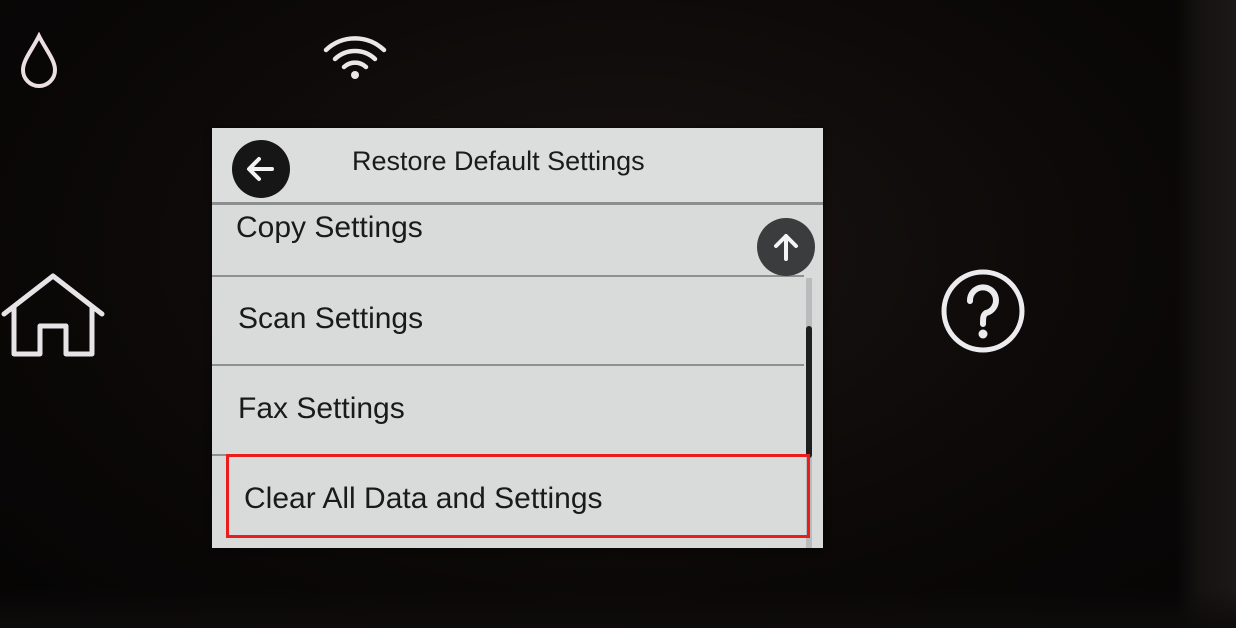 The width and height of the screenshot is (1236, 628). What do you see at coordinates (1206, 314) in the screenshot?
I see `panel-right-edge` at bounding box center [1206, 314].